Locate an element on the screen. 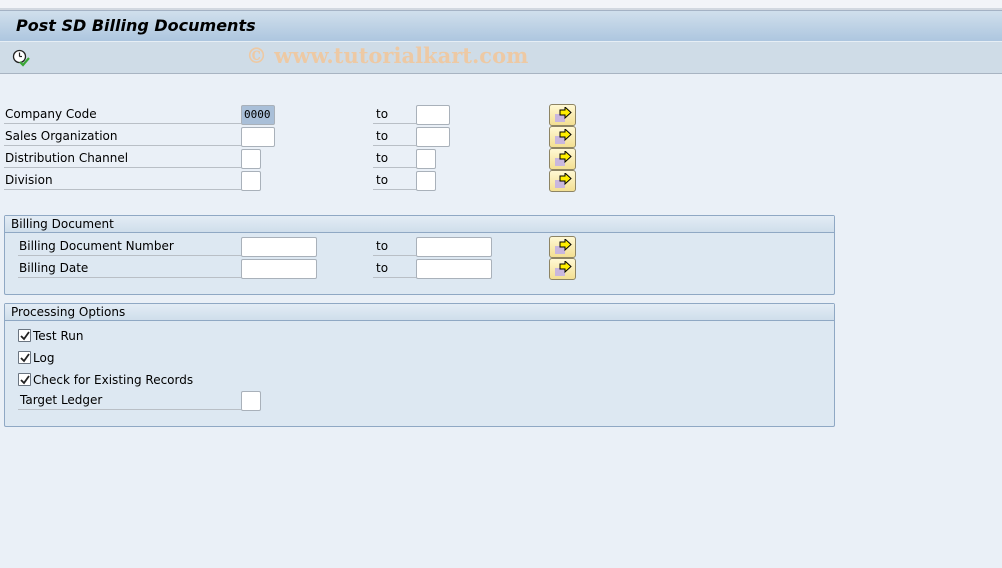  company-code-multiple-selection-button is located at coordinates (562, 115).